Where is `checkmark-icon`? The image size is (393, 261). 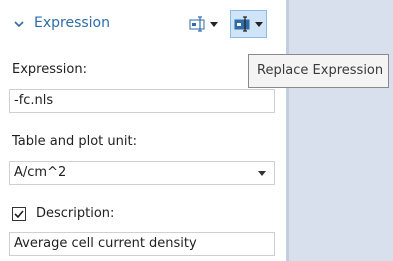 checkmark-icon is located at coordinates (19, 214).